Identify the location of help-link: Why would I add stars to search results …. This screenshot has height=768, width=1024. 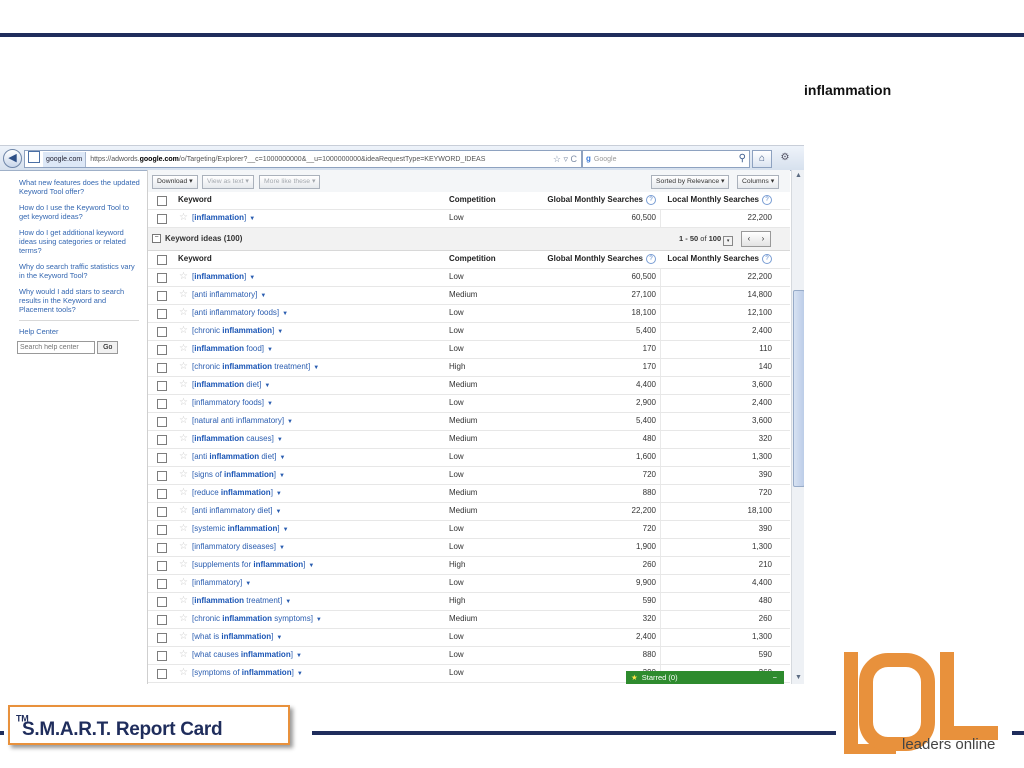
(80, 300).